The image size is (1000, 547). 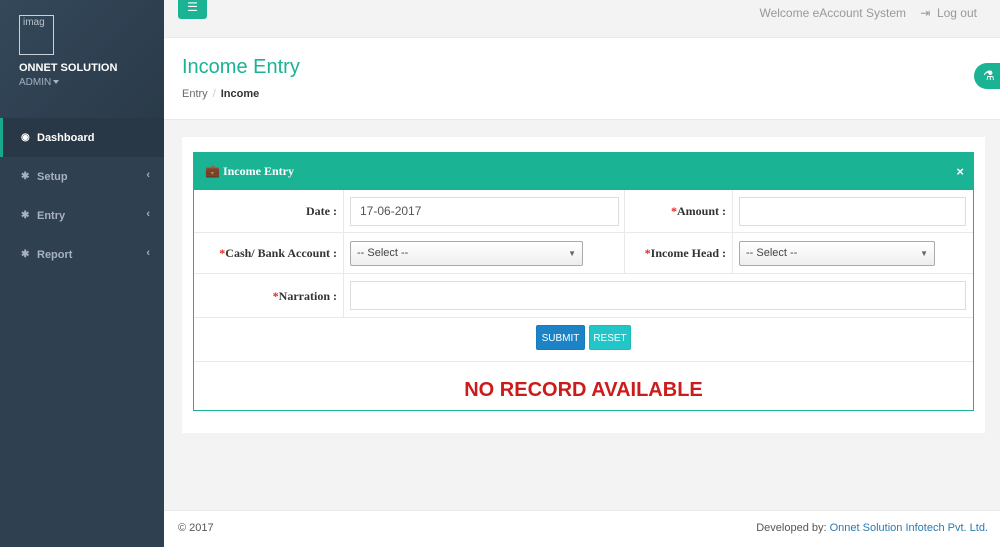 What do you see at coordinates (583, 390) in the screenshot?
I see `no-record-message: NO RECORD AVAILABLE` at bounding box center [583, 390].